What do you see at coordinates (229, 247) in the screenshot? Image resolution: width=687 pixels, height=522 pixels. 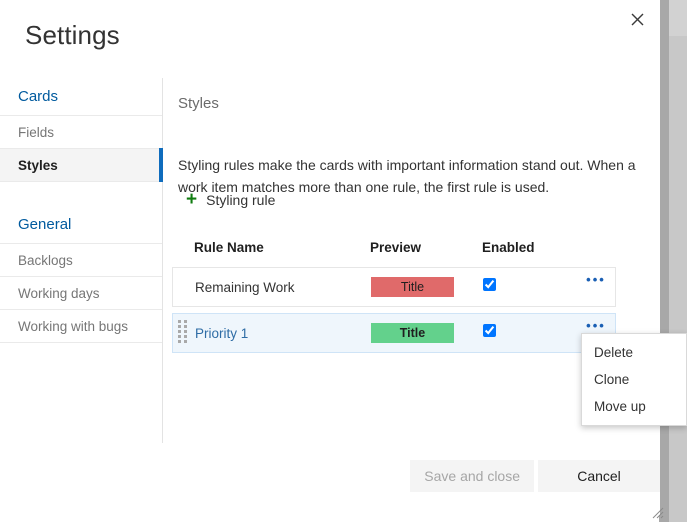 I see `column-header-rule-name: Rule Name` at bounding box center [229, 247].